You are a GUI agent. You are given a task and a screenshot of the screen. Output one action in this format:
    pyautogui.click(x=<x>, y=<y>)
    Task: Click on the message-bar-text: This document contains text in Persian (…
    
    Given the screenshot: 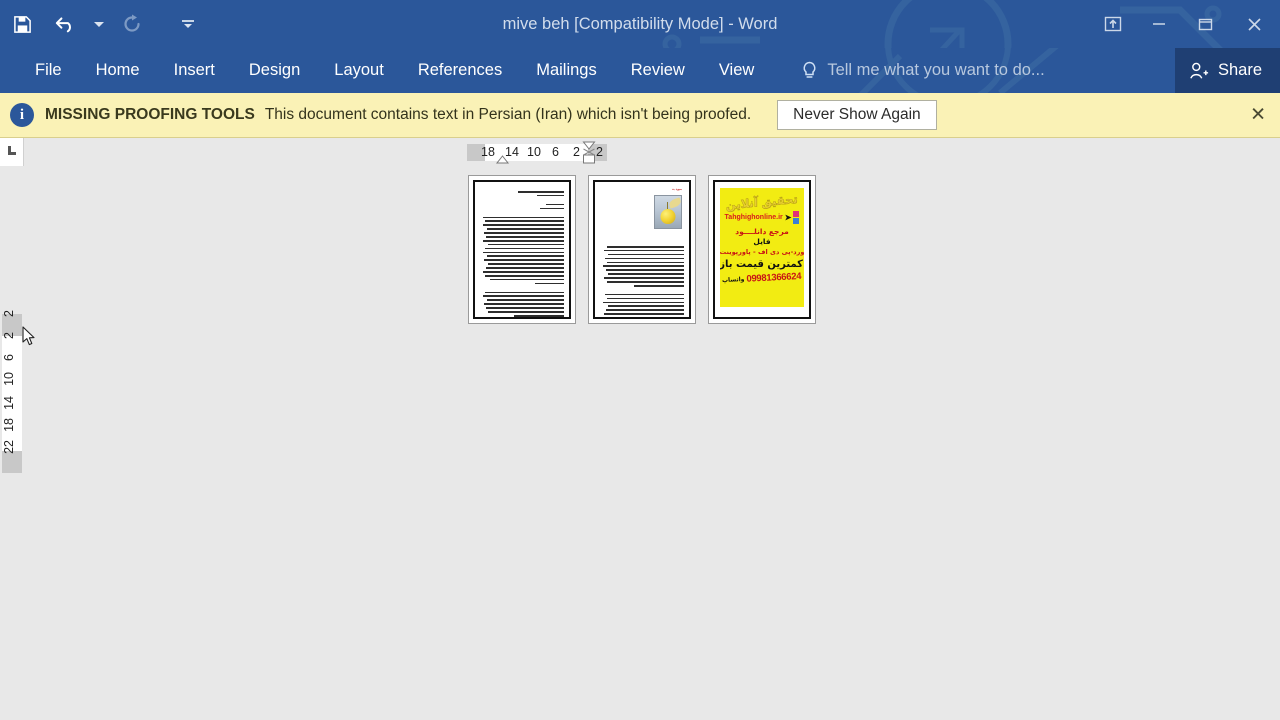 What is the action you would take?
    pyautogui.click(x=508, y=114)
    